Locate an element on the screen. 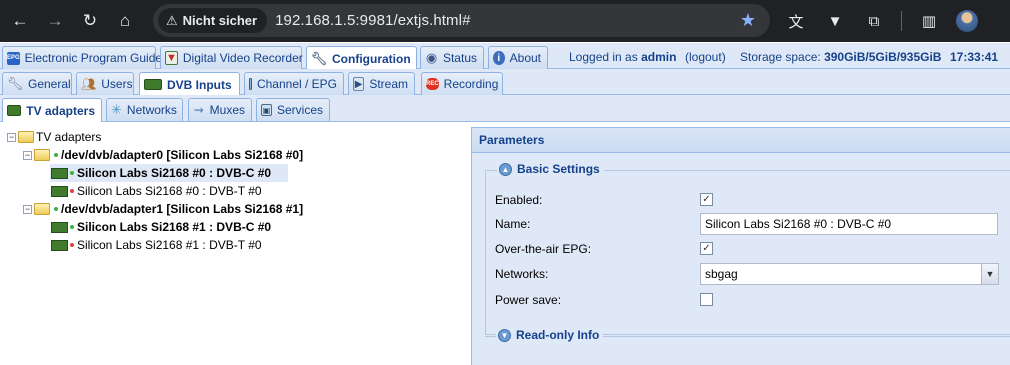 This screenshot has height=365, width=1010. warning-triangle-icon: ⚠ is located at coordinates (172, 20).